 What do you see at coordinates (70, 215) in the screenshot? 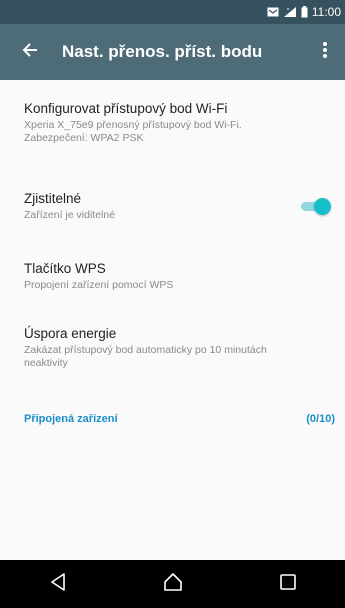
I see `setting-summary: Zařízení je viditelné` at bounding box center [70, 215].